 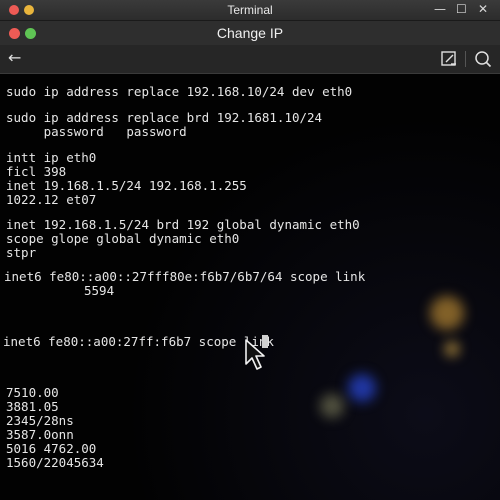 I want to click on edit-icon, so click(x=449, y=59).